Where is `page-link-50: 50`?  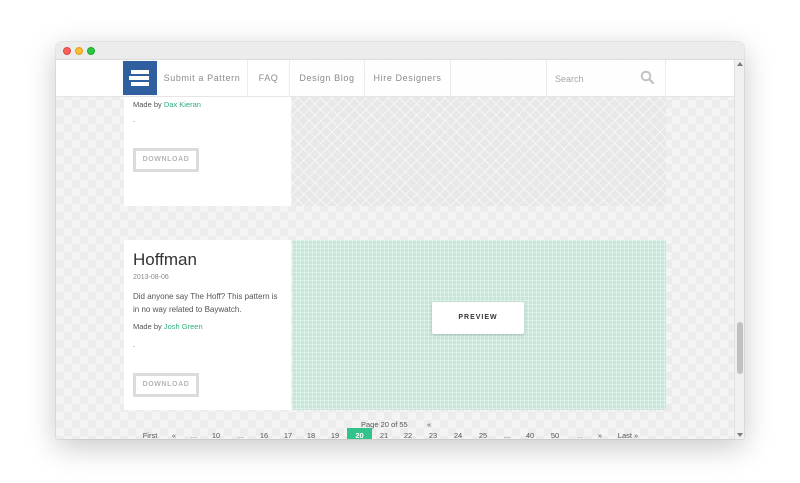
page-link-50: 50 is located at coordinates (555, 433).